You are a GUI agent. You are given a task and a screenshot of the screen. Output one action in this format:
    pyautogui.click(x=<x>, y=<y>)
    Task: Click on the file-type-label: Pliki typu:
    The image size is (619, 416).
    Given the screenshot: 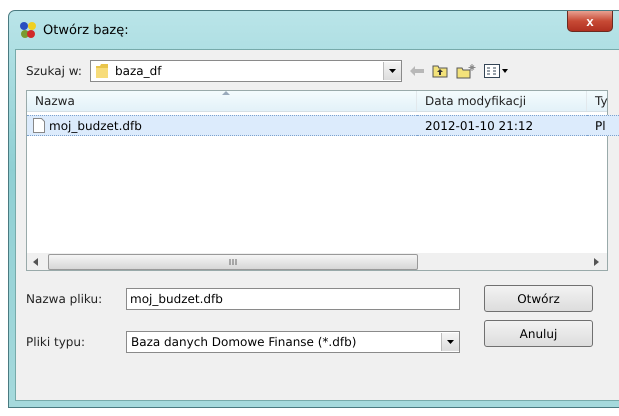 What is the action you would take?
    pyautogui.click(x=56, y=342)
    